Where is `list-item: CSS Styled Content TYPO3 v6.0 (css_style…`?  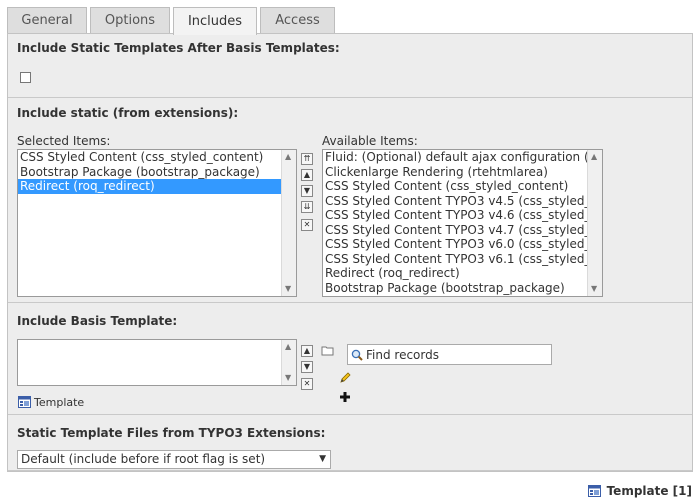 list-item: CSS Styled Content TYPO3 v6.0 (css_style… is located at coordinates (462, 244).